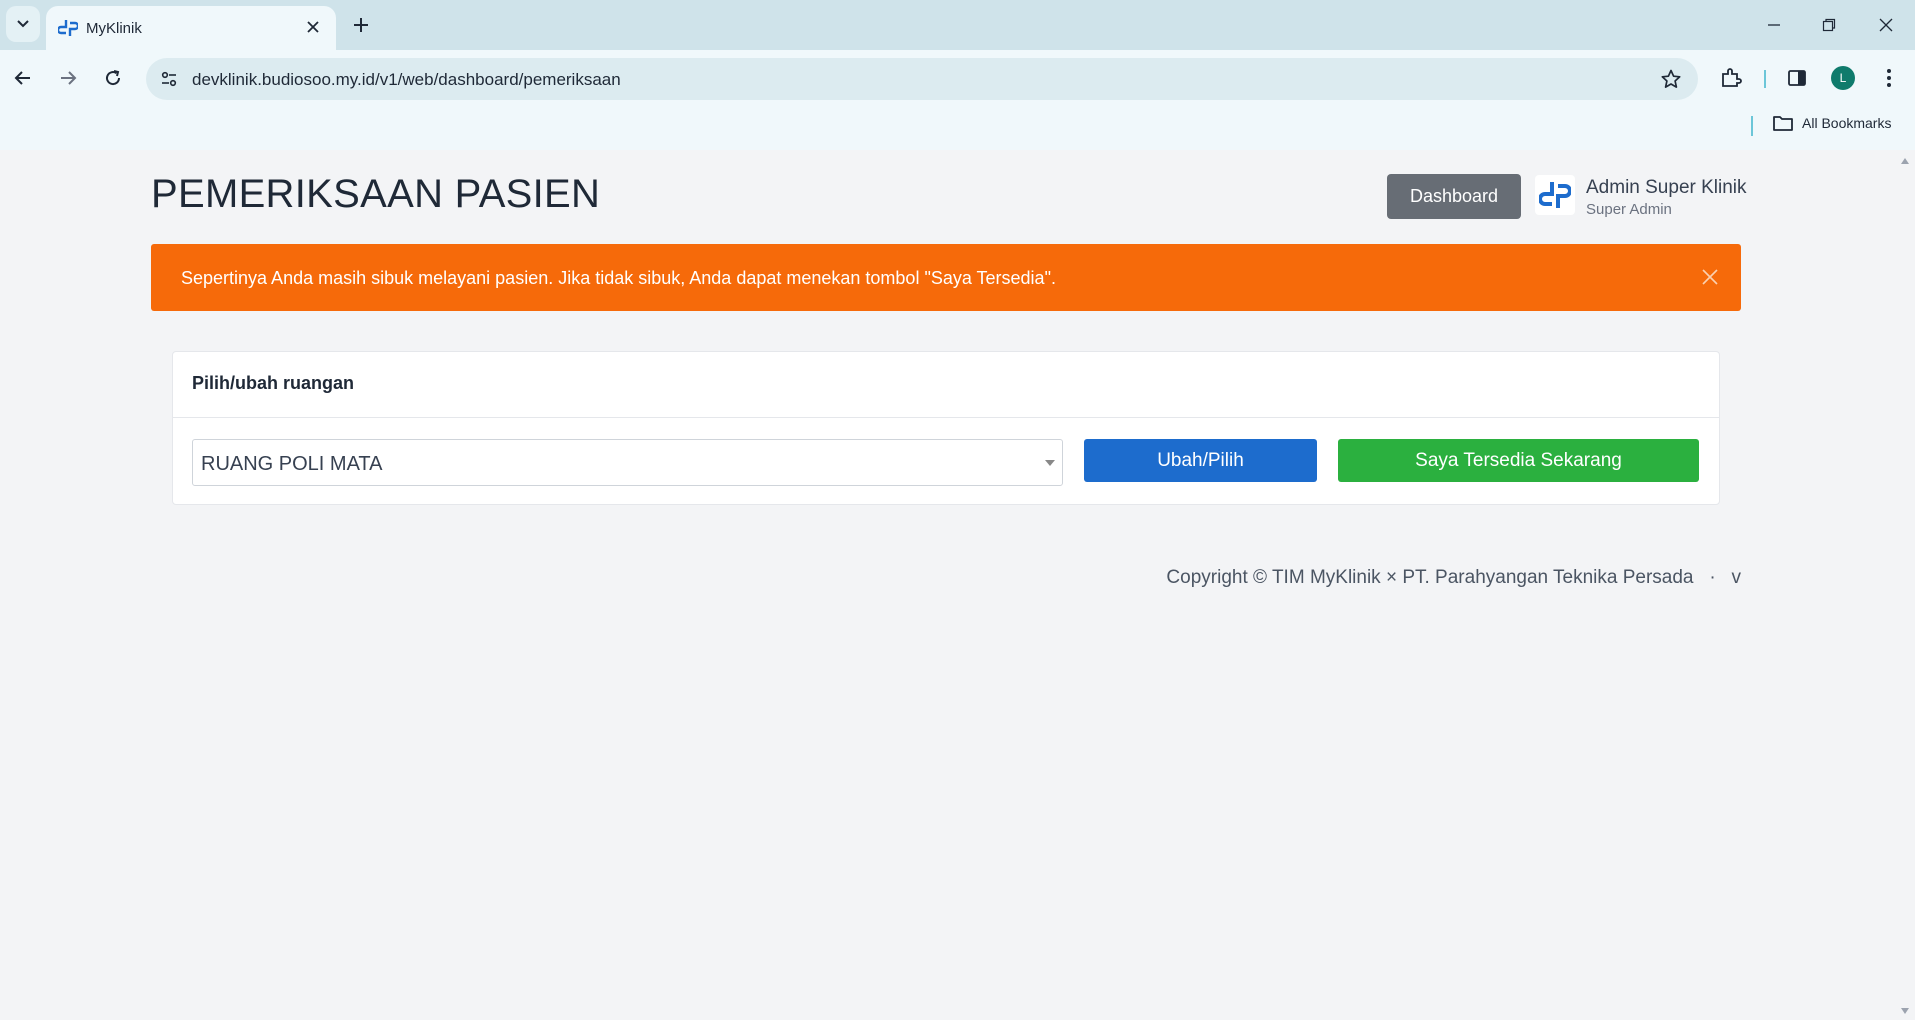 The image size is (1915, 1020). Describe the element at coordinates (169, 79) in the screenshot. I see `site-settings-icon` at that location.